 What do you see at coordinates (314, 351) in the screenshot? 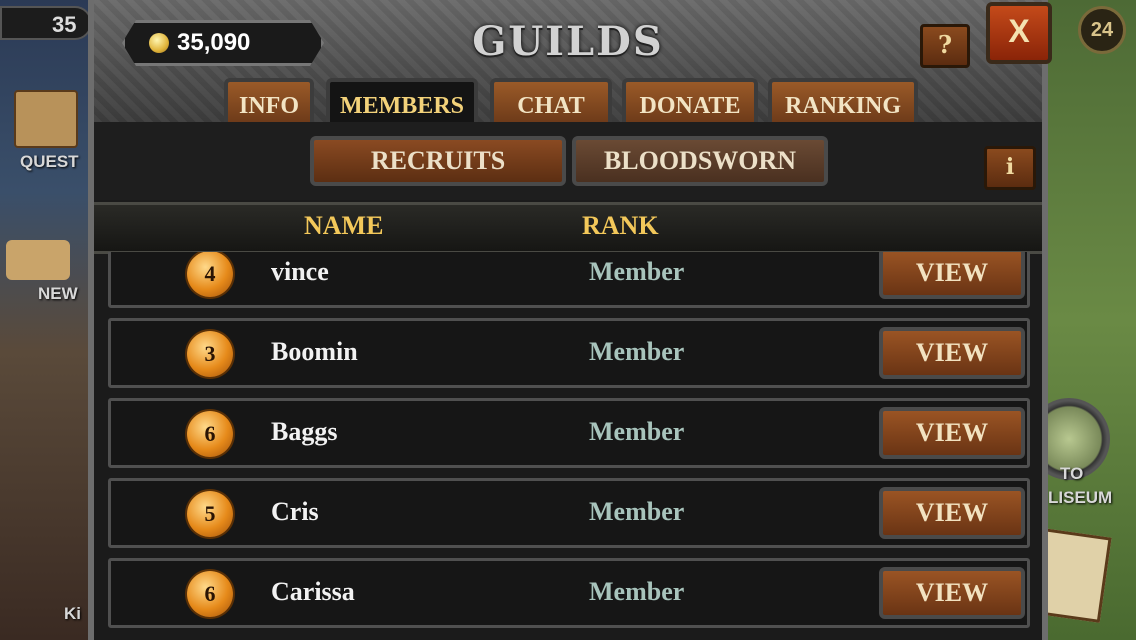
I see `member-name: Boomin` at bounding box center [314, 351].